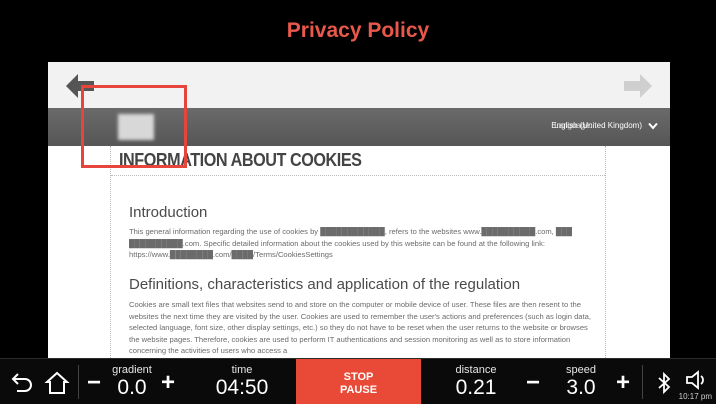 The image size is (716, 404). What do you see at coordinates (695, 396) in the screenshot?
I see `system-clock: 10:17 pm` at bounding box center [695, 396].